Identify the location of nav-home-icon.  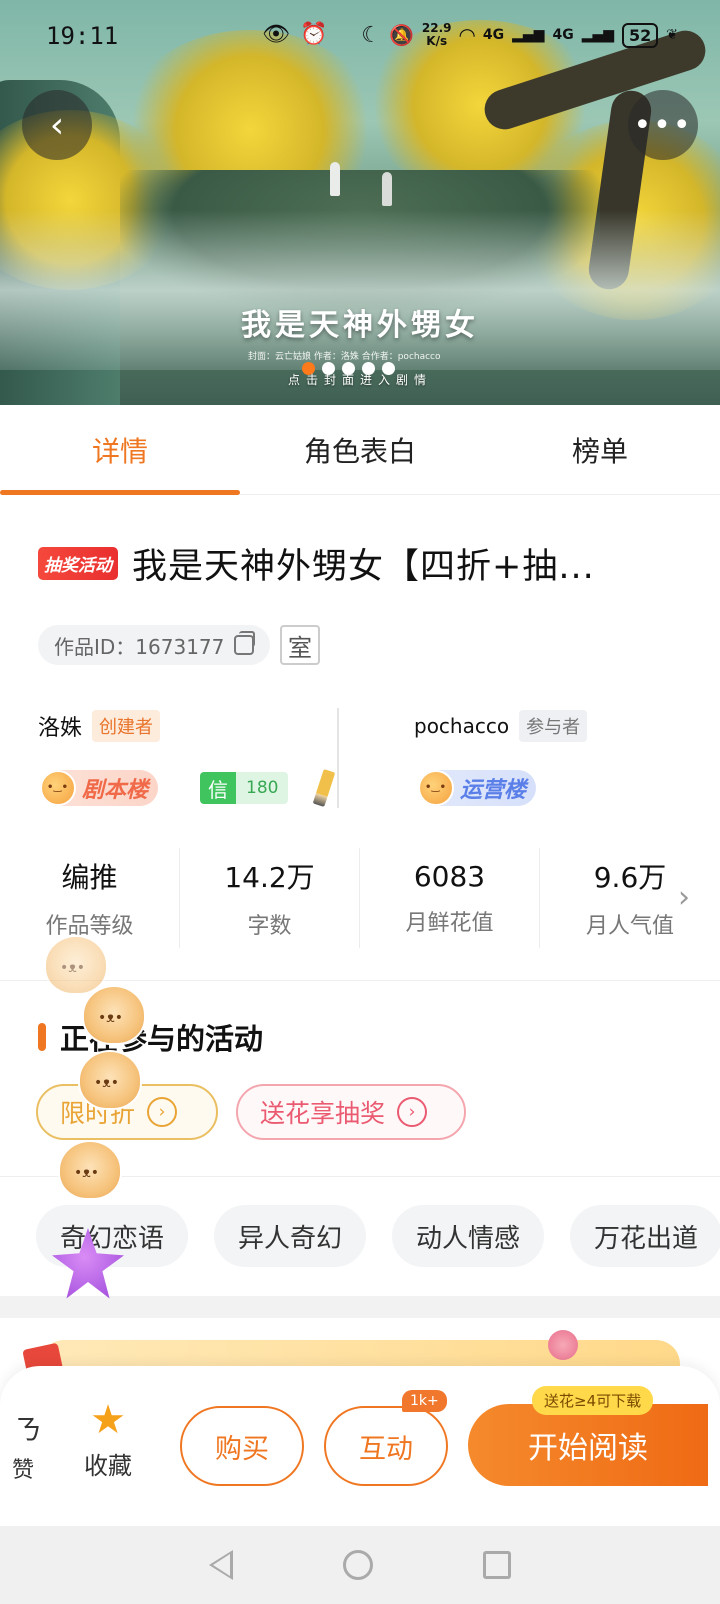
(358, 1565).